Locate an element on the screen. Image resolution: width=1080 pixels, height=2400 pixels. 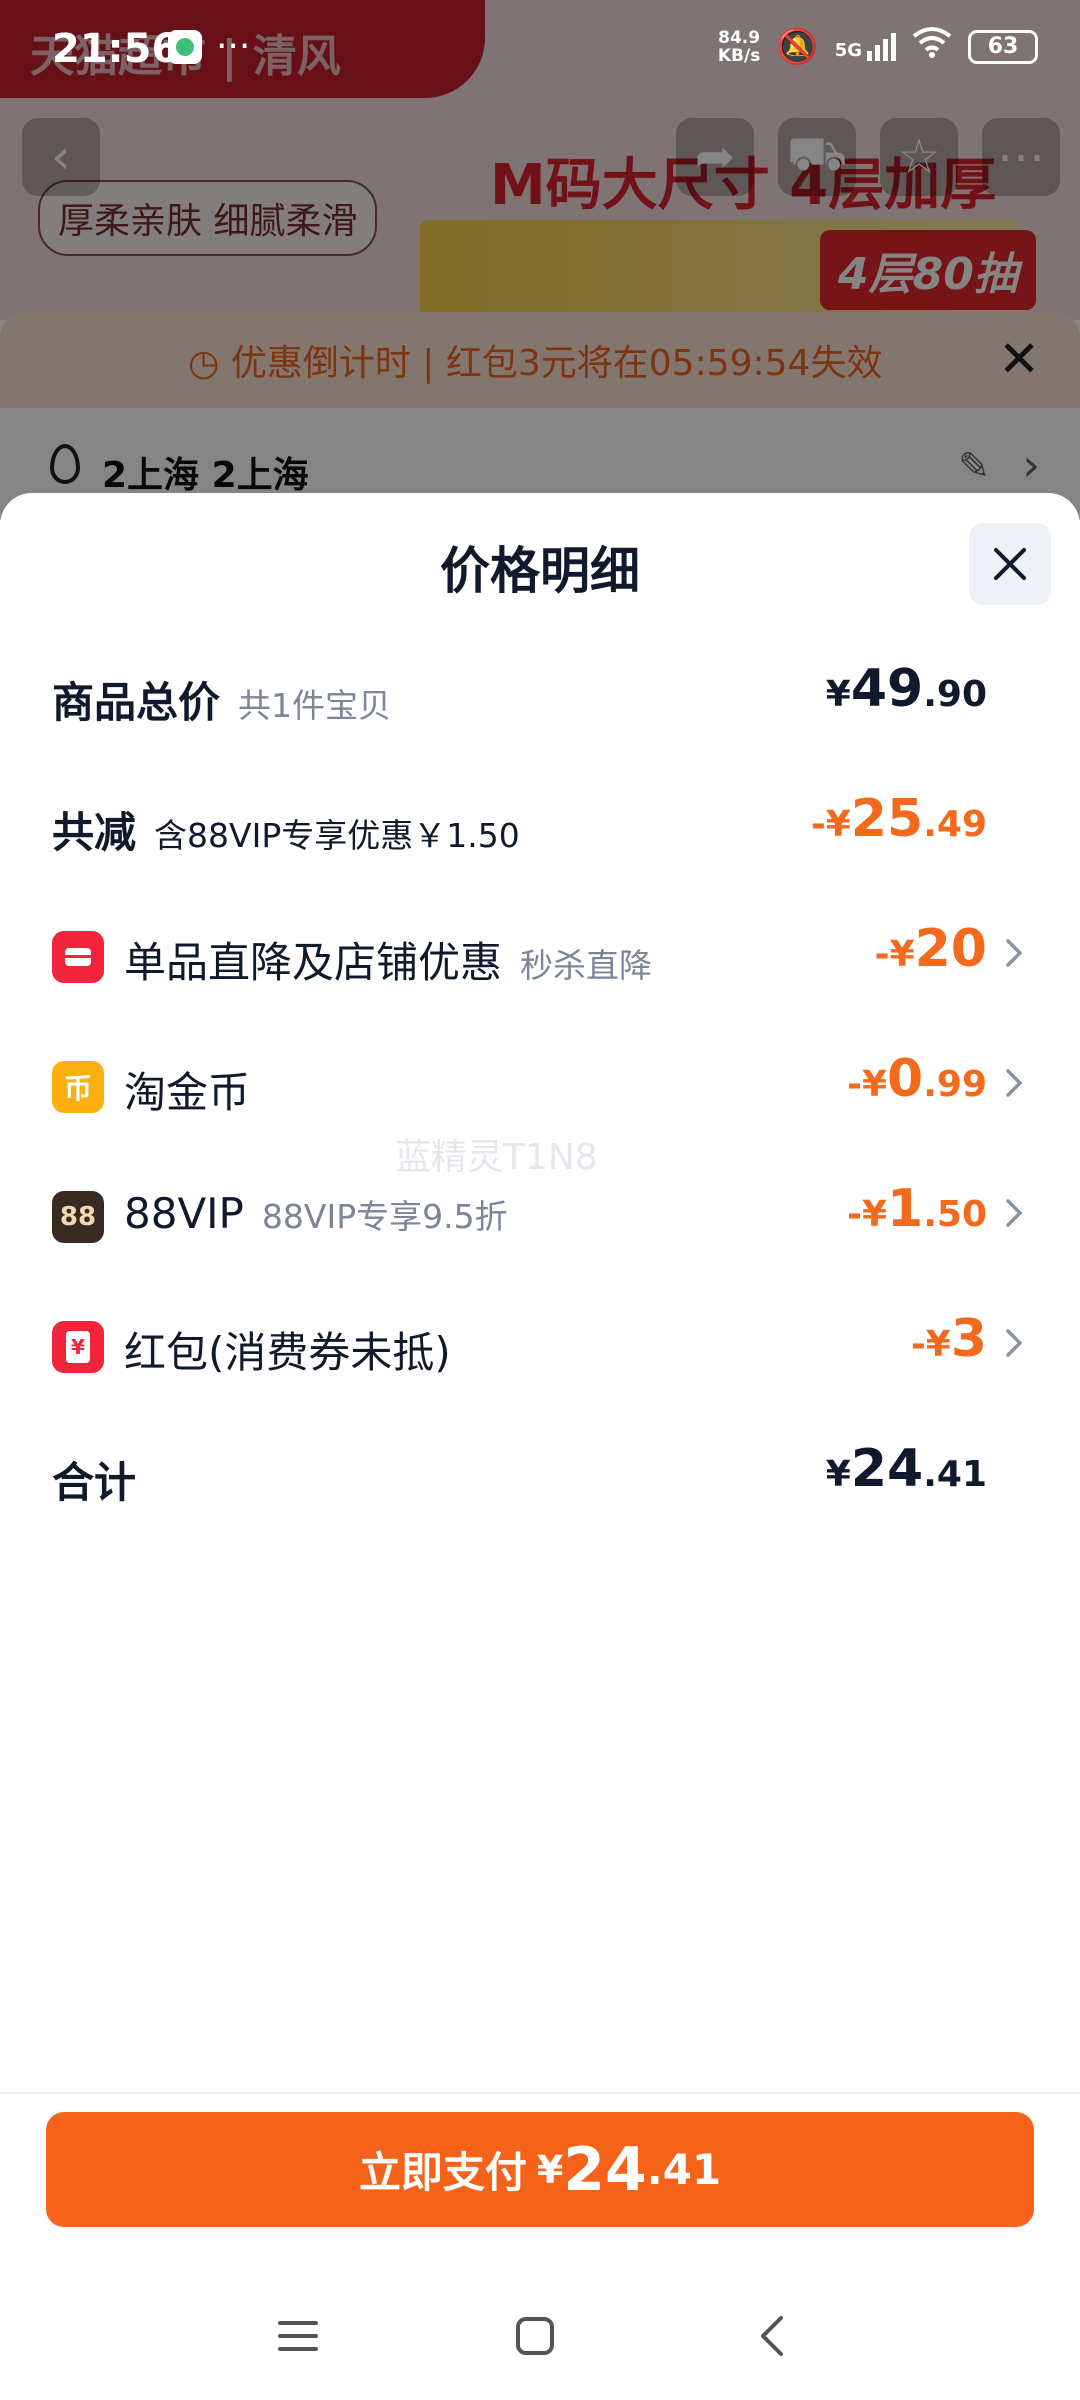
row-sub: 88VIP专享9.5折 is located at coordinates (384, 1216).